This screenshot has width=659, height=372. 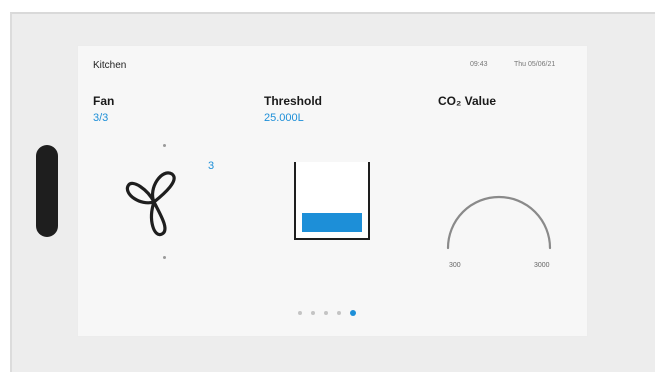 I want to click on threshold-tank, so click(x=332, y=201).